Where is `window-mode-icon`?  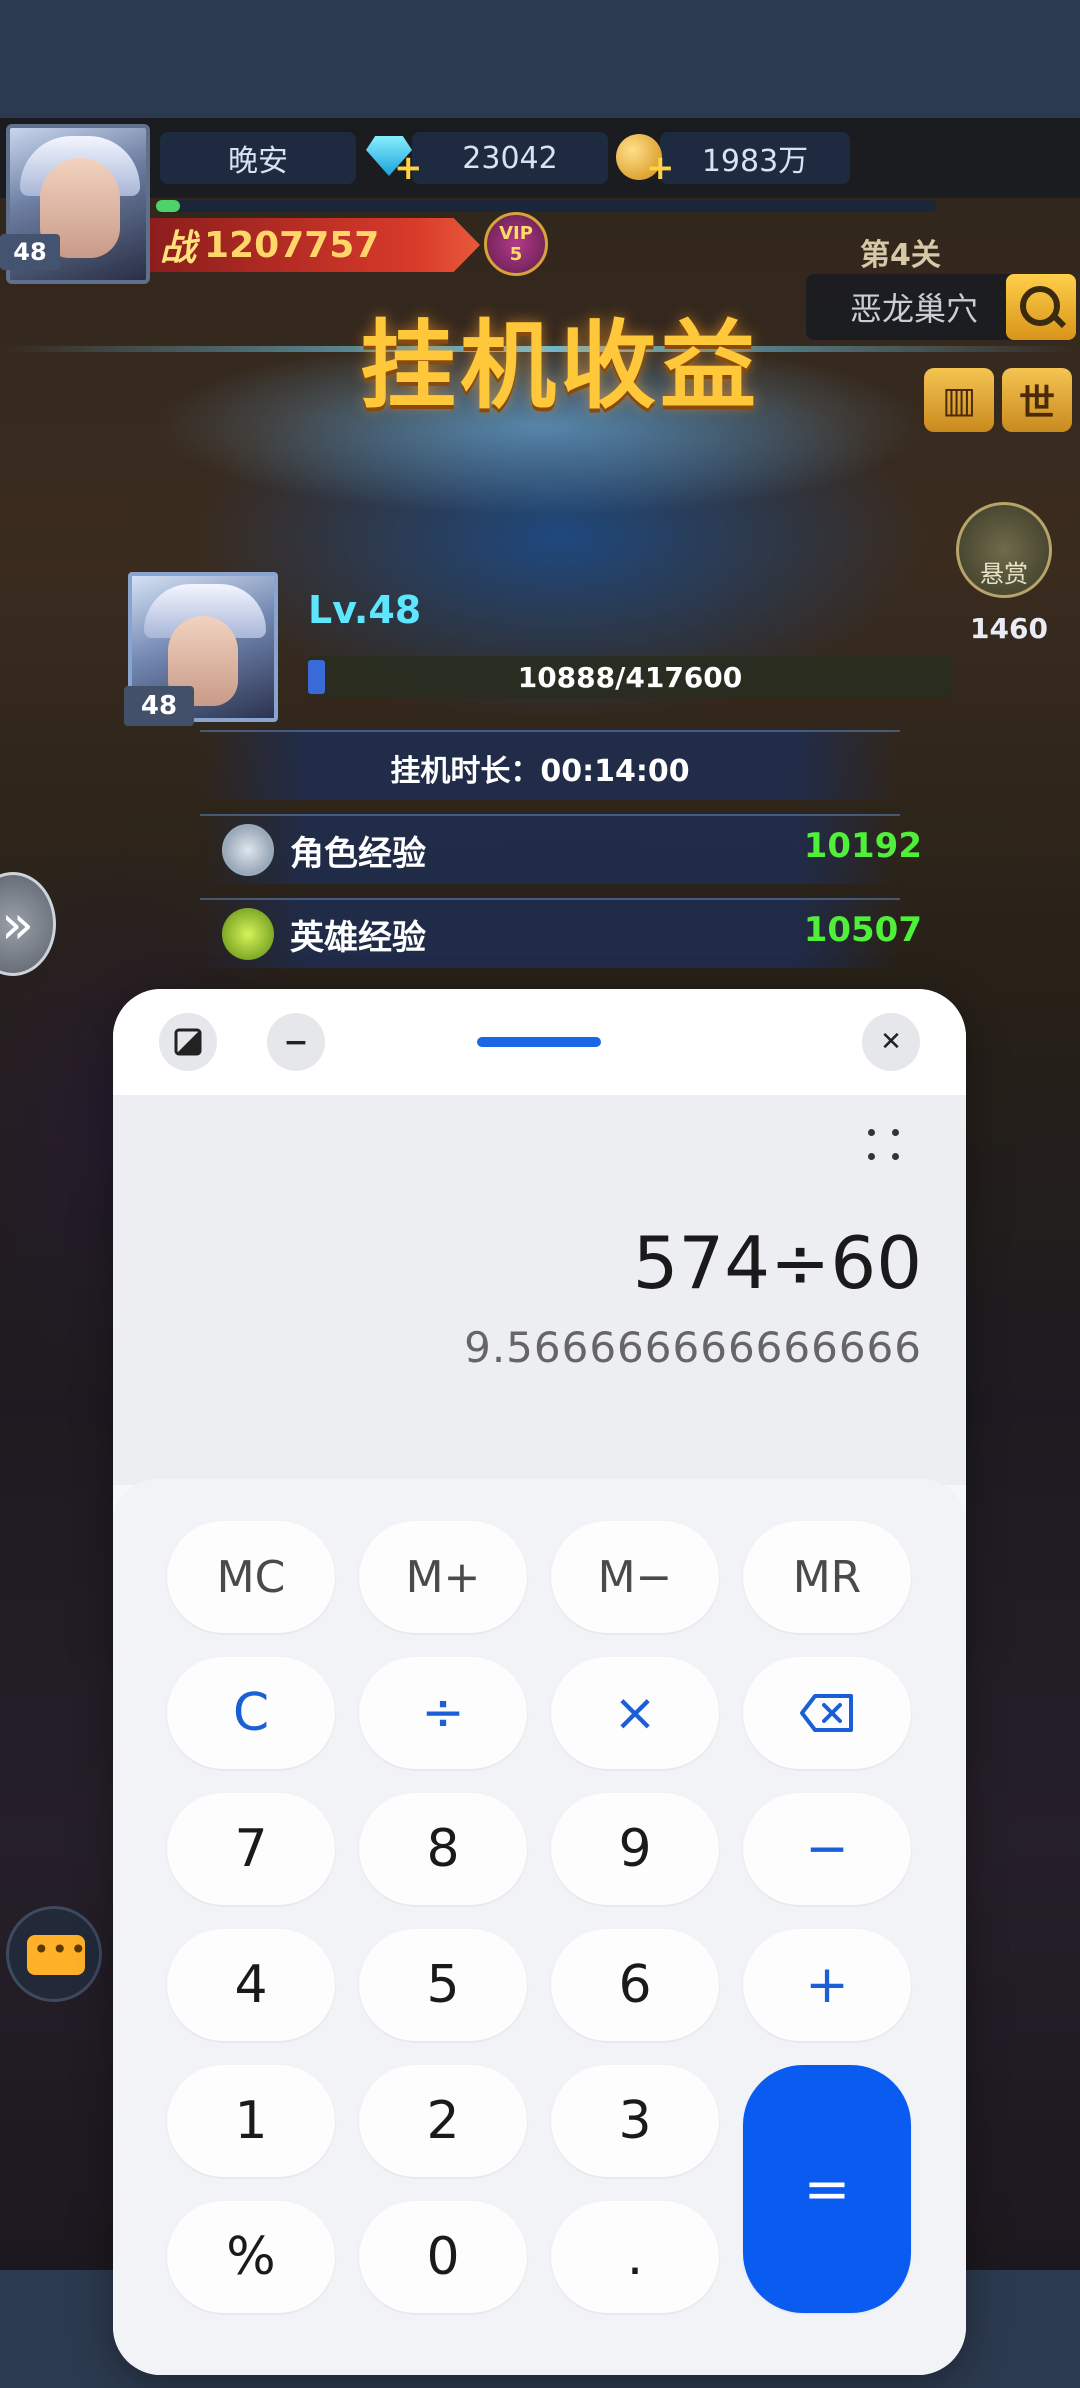 window-mode-icon is located at coordinates (188, 1042).